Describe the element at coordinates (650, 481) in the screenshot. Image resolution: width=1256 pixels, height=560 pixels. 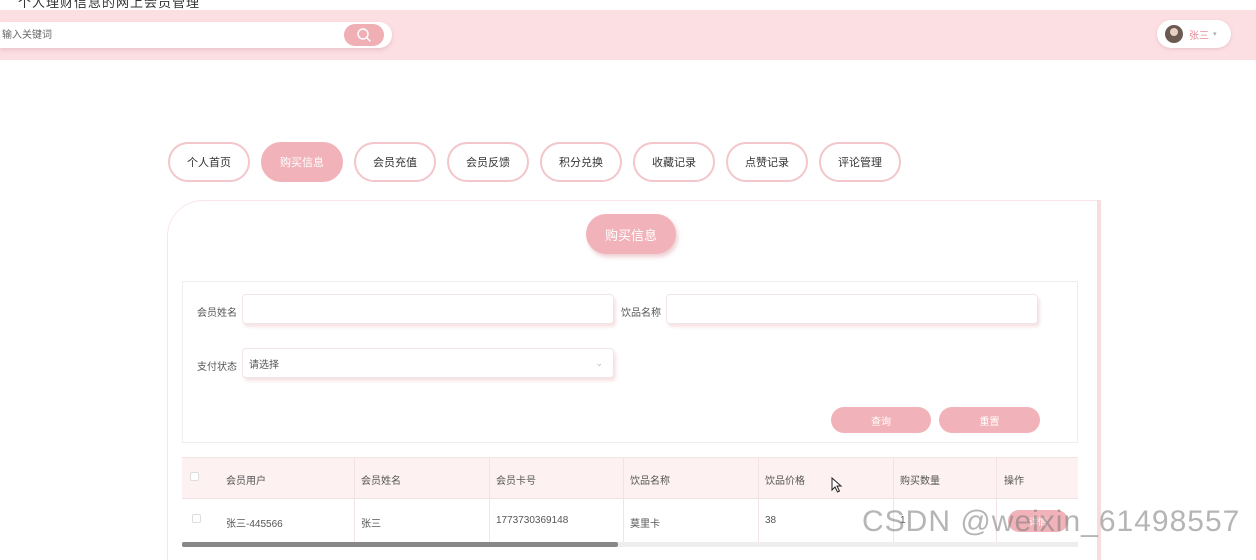
I see `col-header-drink: 饮品名称` at that location.